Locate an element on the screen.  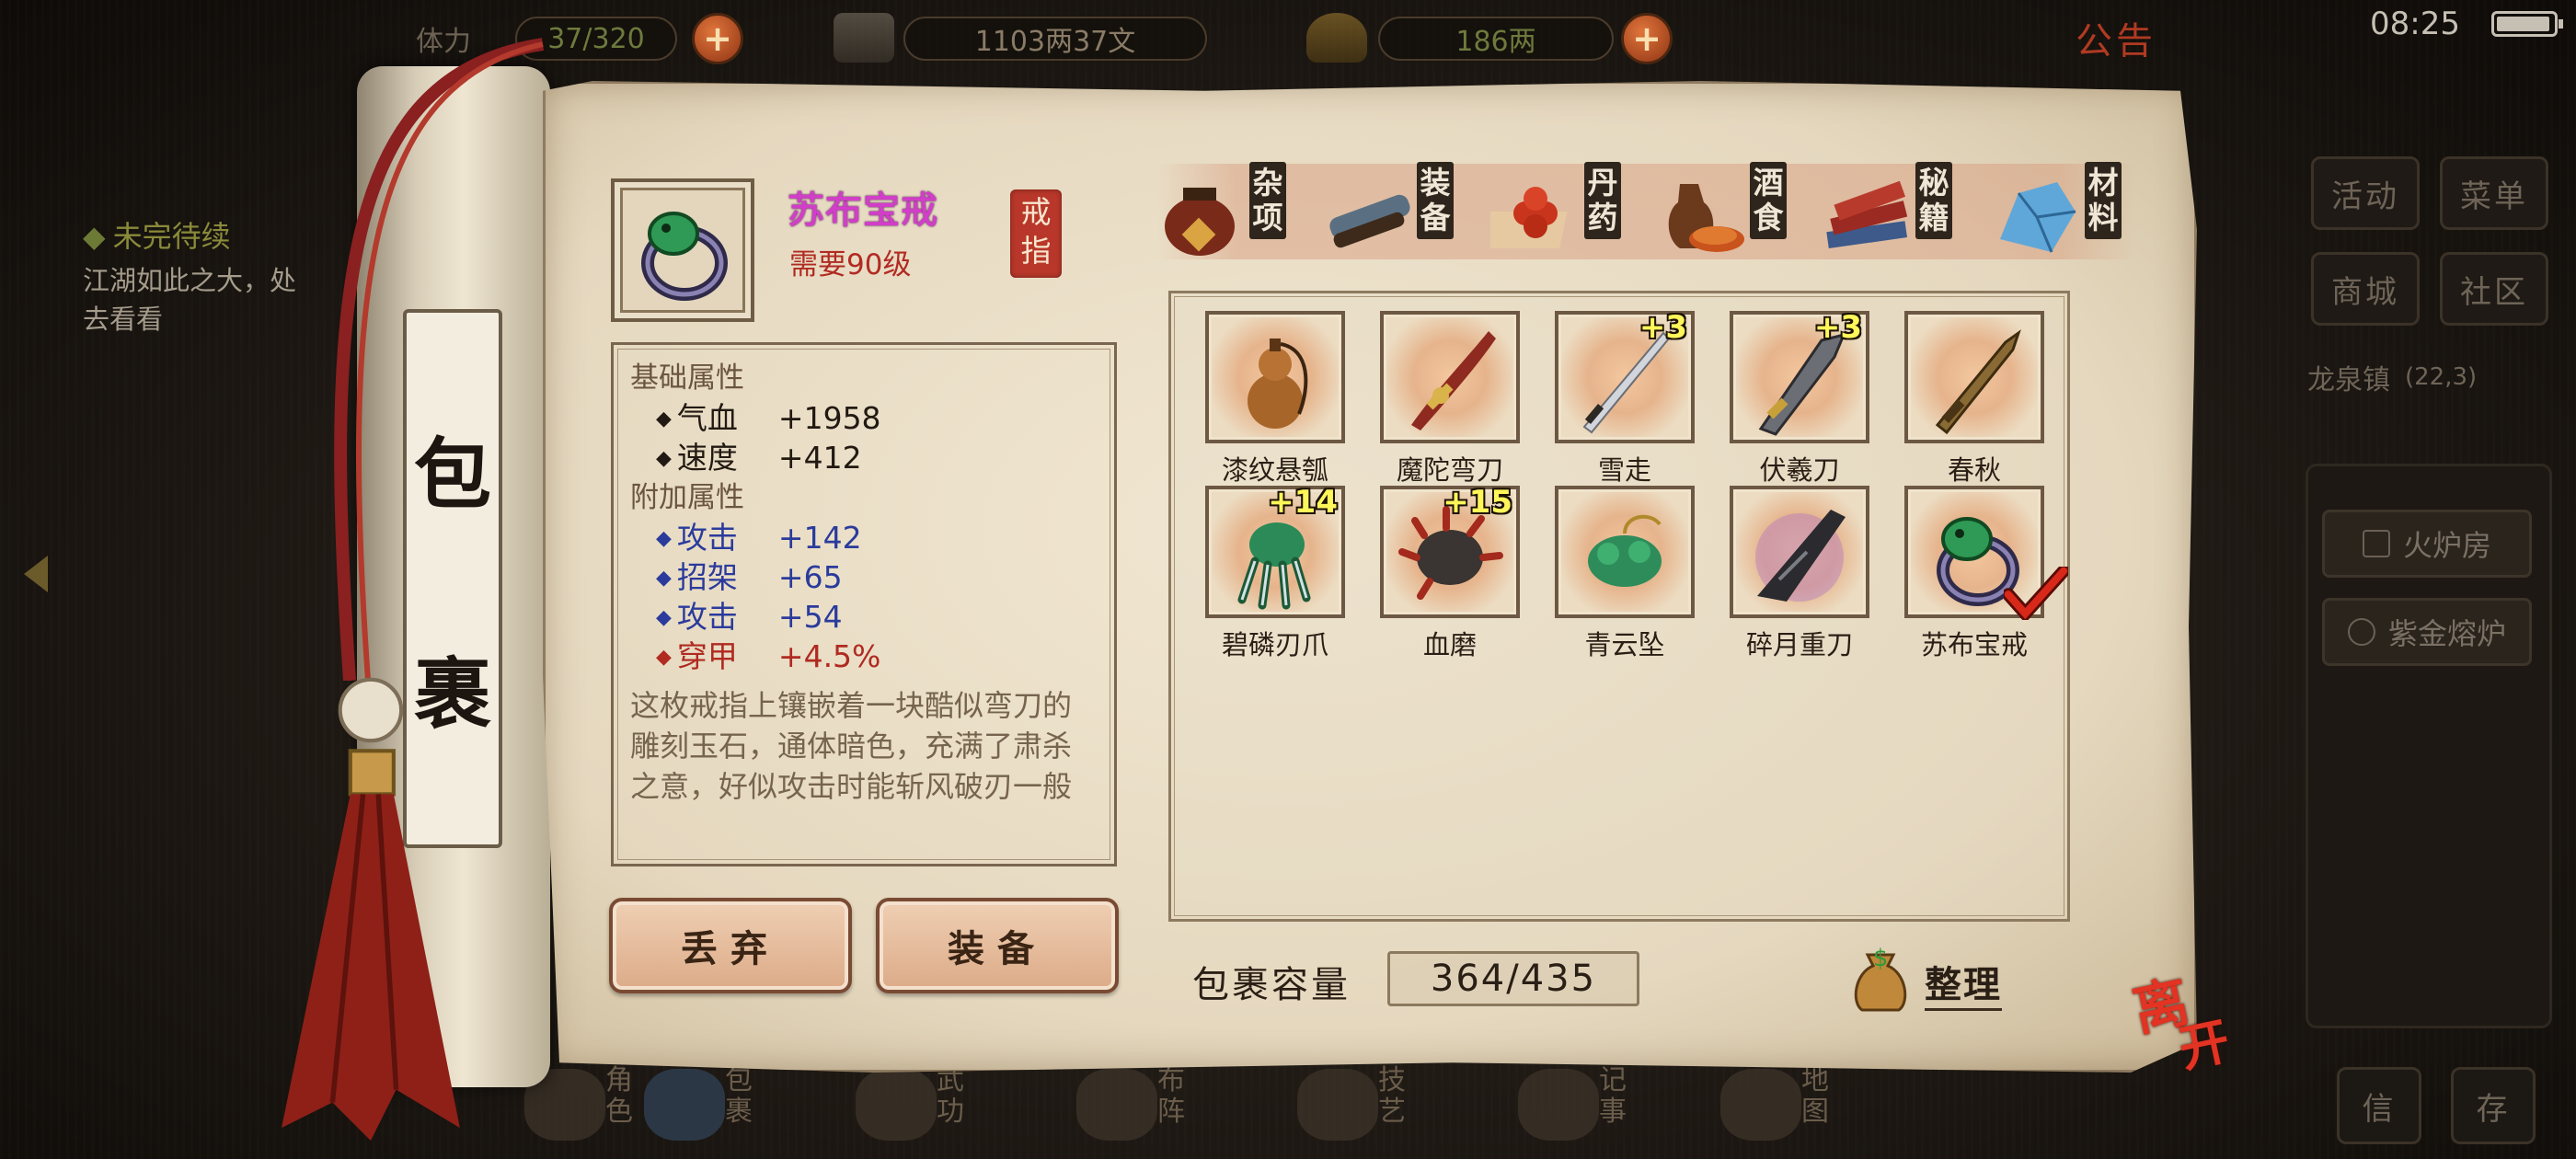
inventory-slot: +15 is located at coordinates (1450, 551).